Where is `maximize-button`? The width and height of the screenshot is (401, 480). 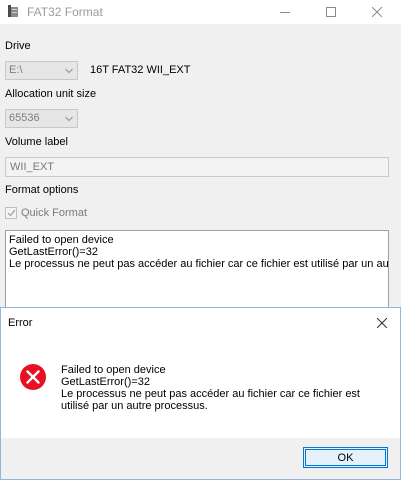 maximize-button is located at coordinates (331, 12).